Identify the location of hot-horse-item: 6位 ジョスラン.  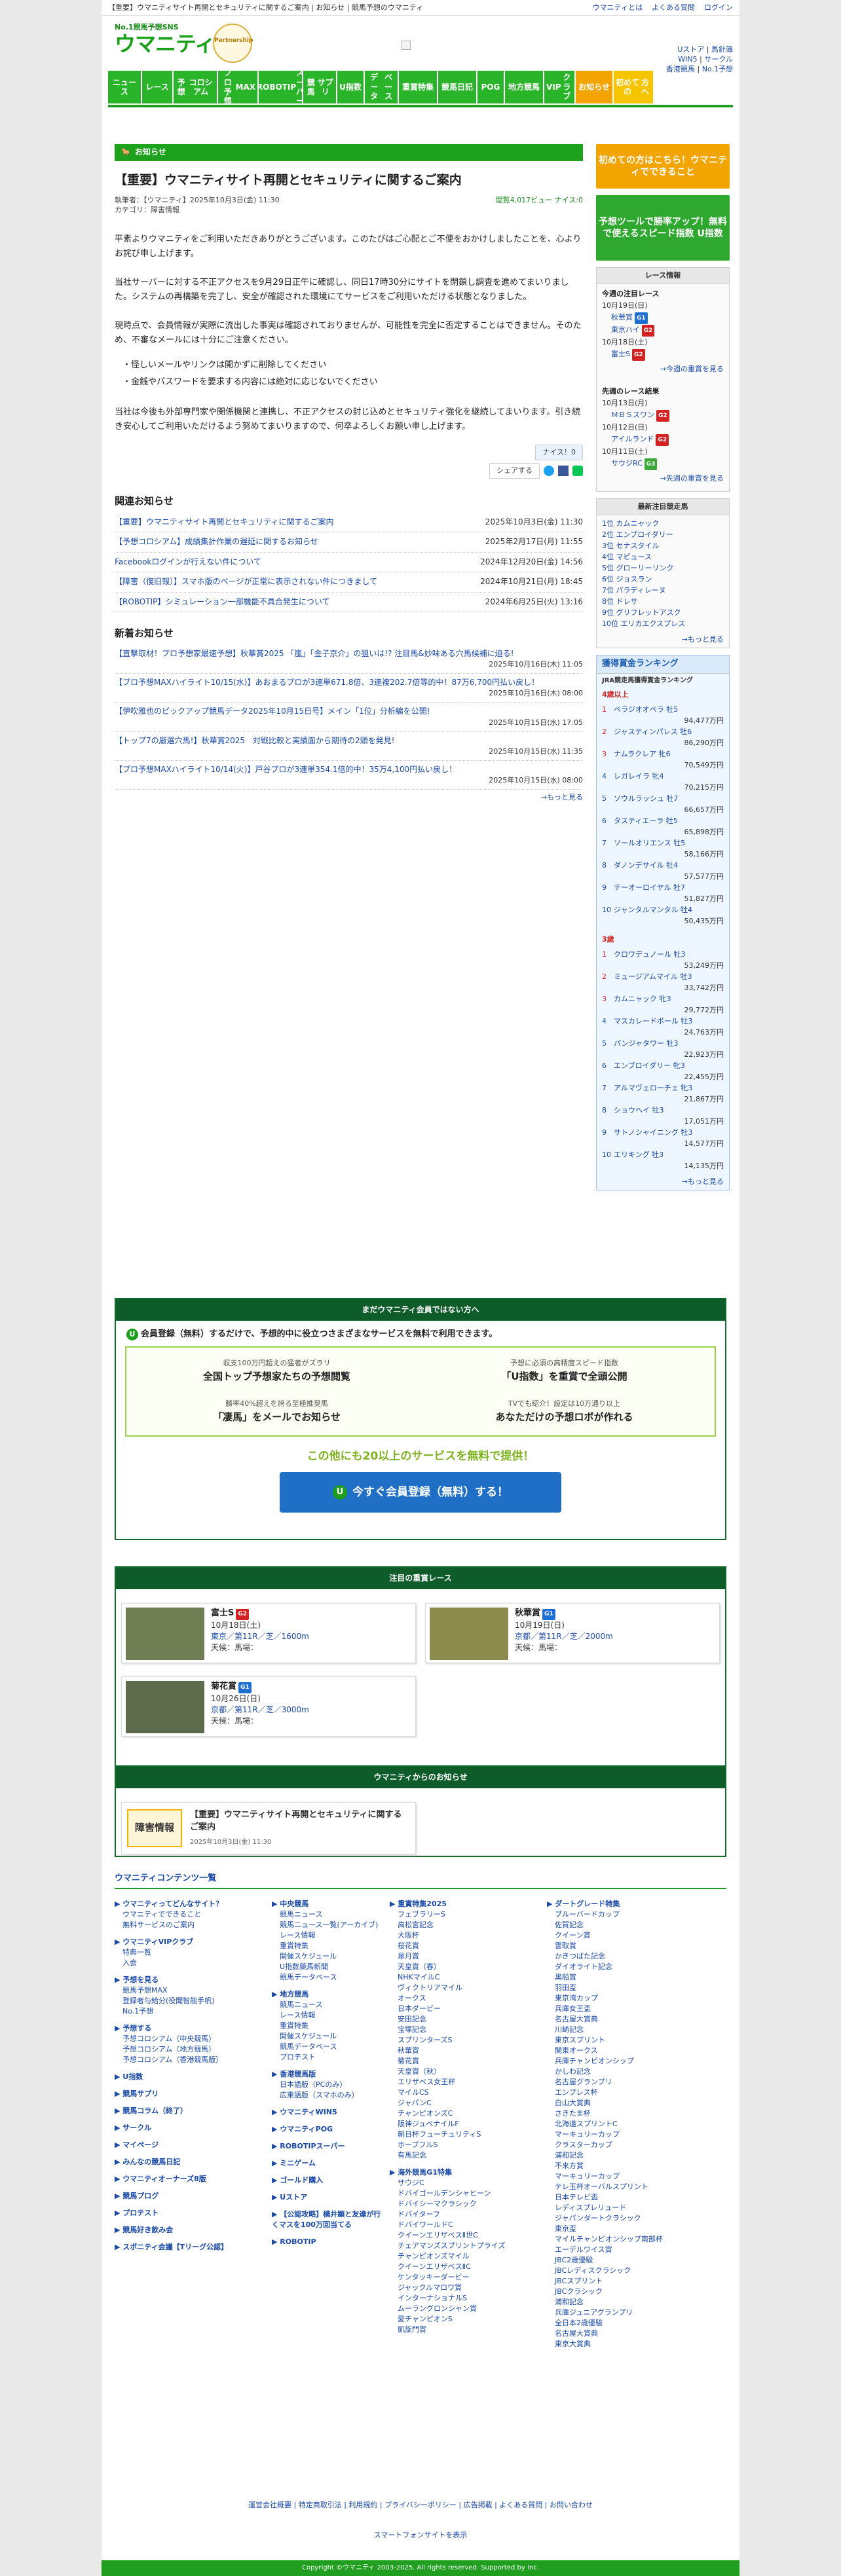
(663, 579).